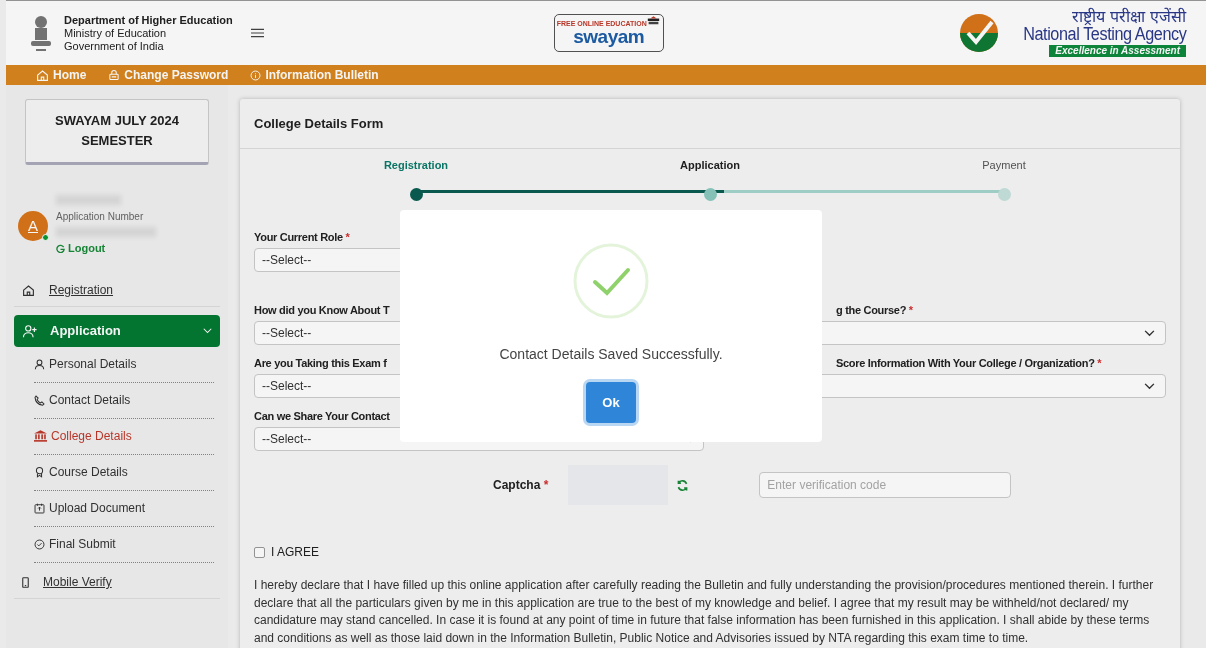  Describe the element at coordinates (25, 582) in the screenshot. I see `mobile-icon` at that location.